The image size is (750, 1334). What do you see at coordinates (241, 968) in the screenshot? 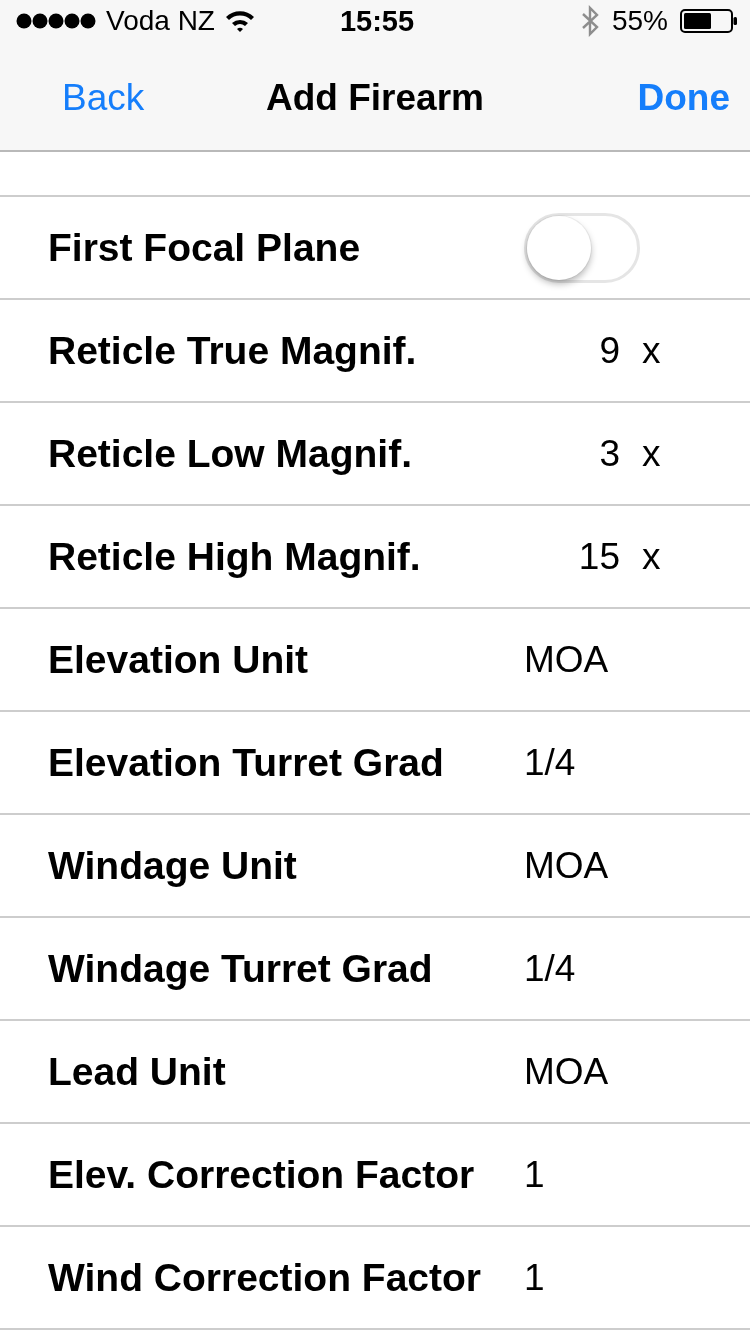
I see `row-label: Windage Turret Grad` at bounding box center [241, 968].